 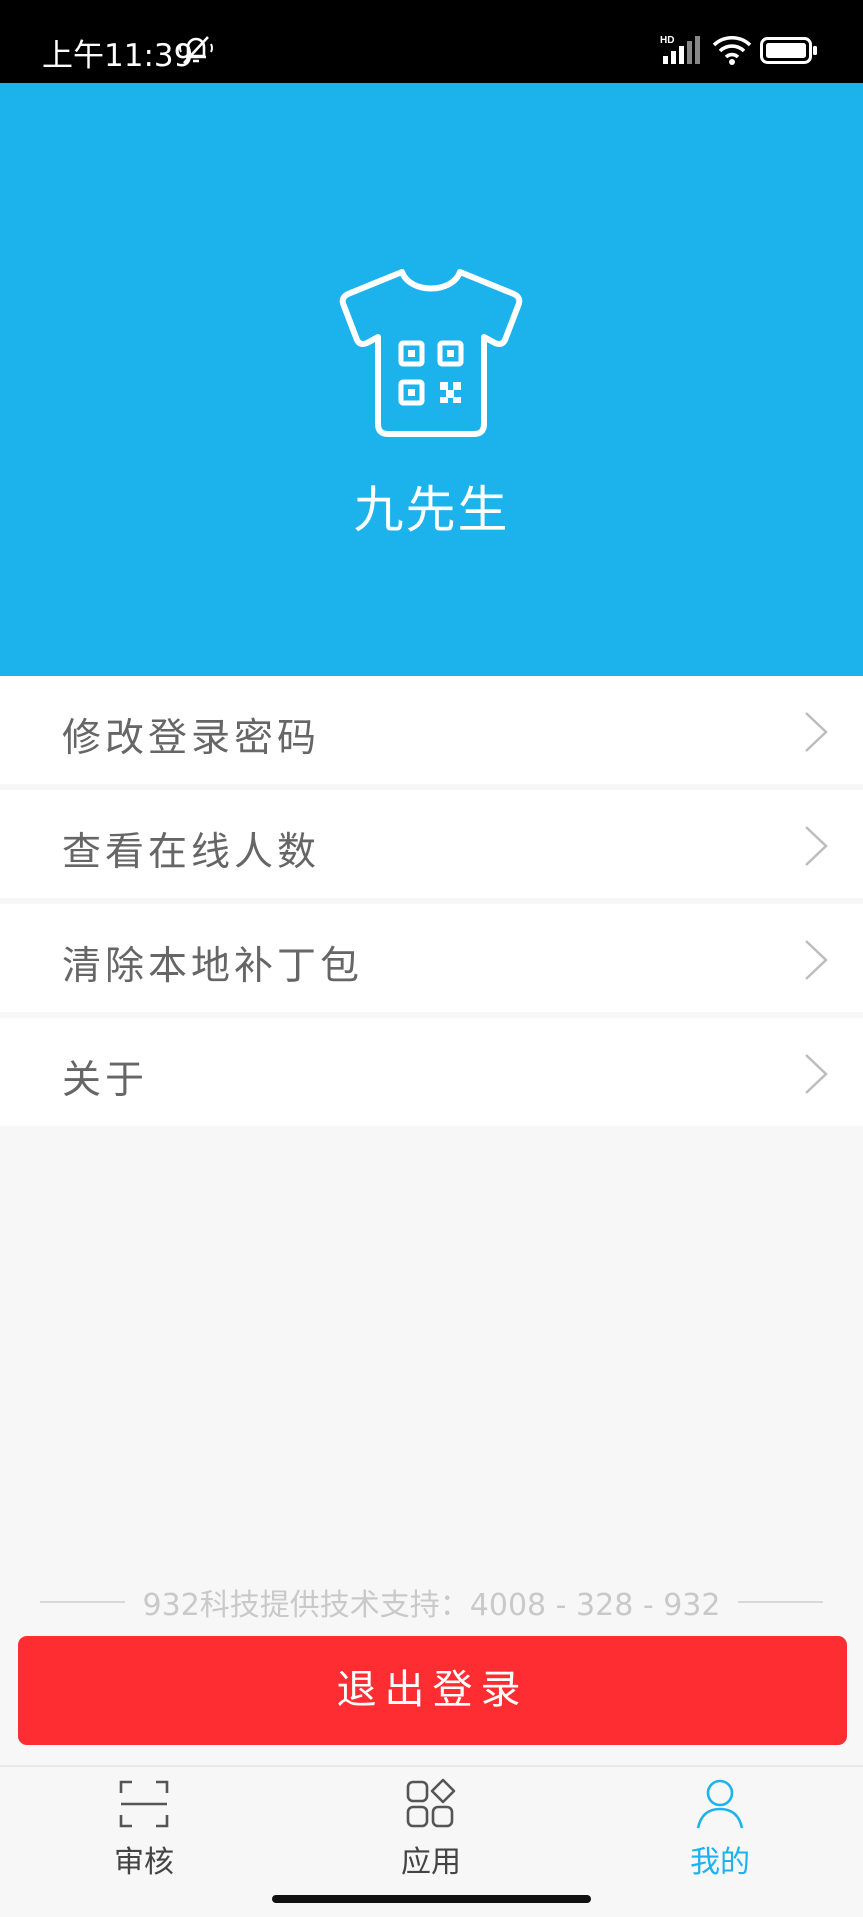 What do you see at coordinates (213, 966) in the screenshot?
I see `menu-item-label: 清除本地补丁包` at bounding box center [213, 966].